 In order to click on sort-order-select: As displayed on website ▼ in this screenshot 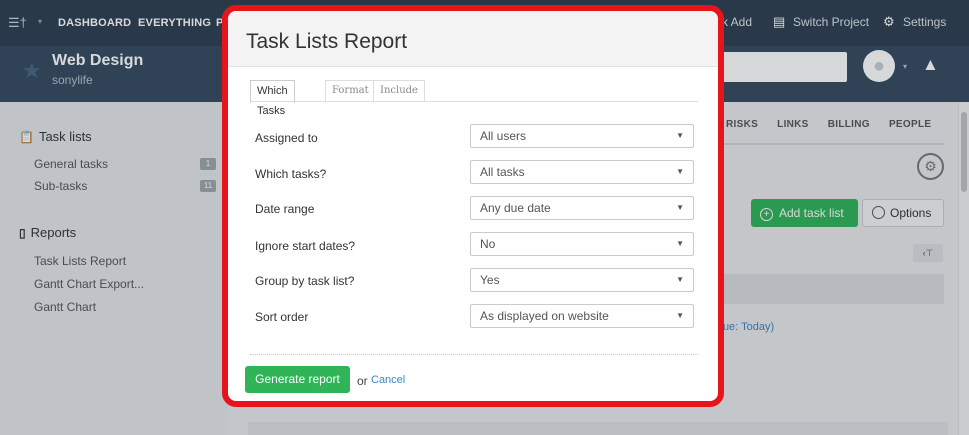, I will do `click(582, 316)`.